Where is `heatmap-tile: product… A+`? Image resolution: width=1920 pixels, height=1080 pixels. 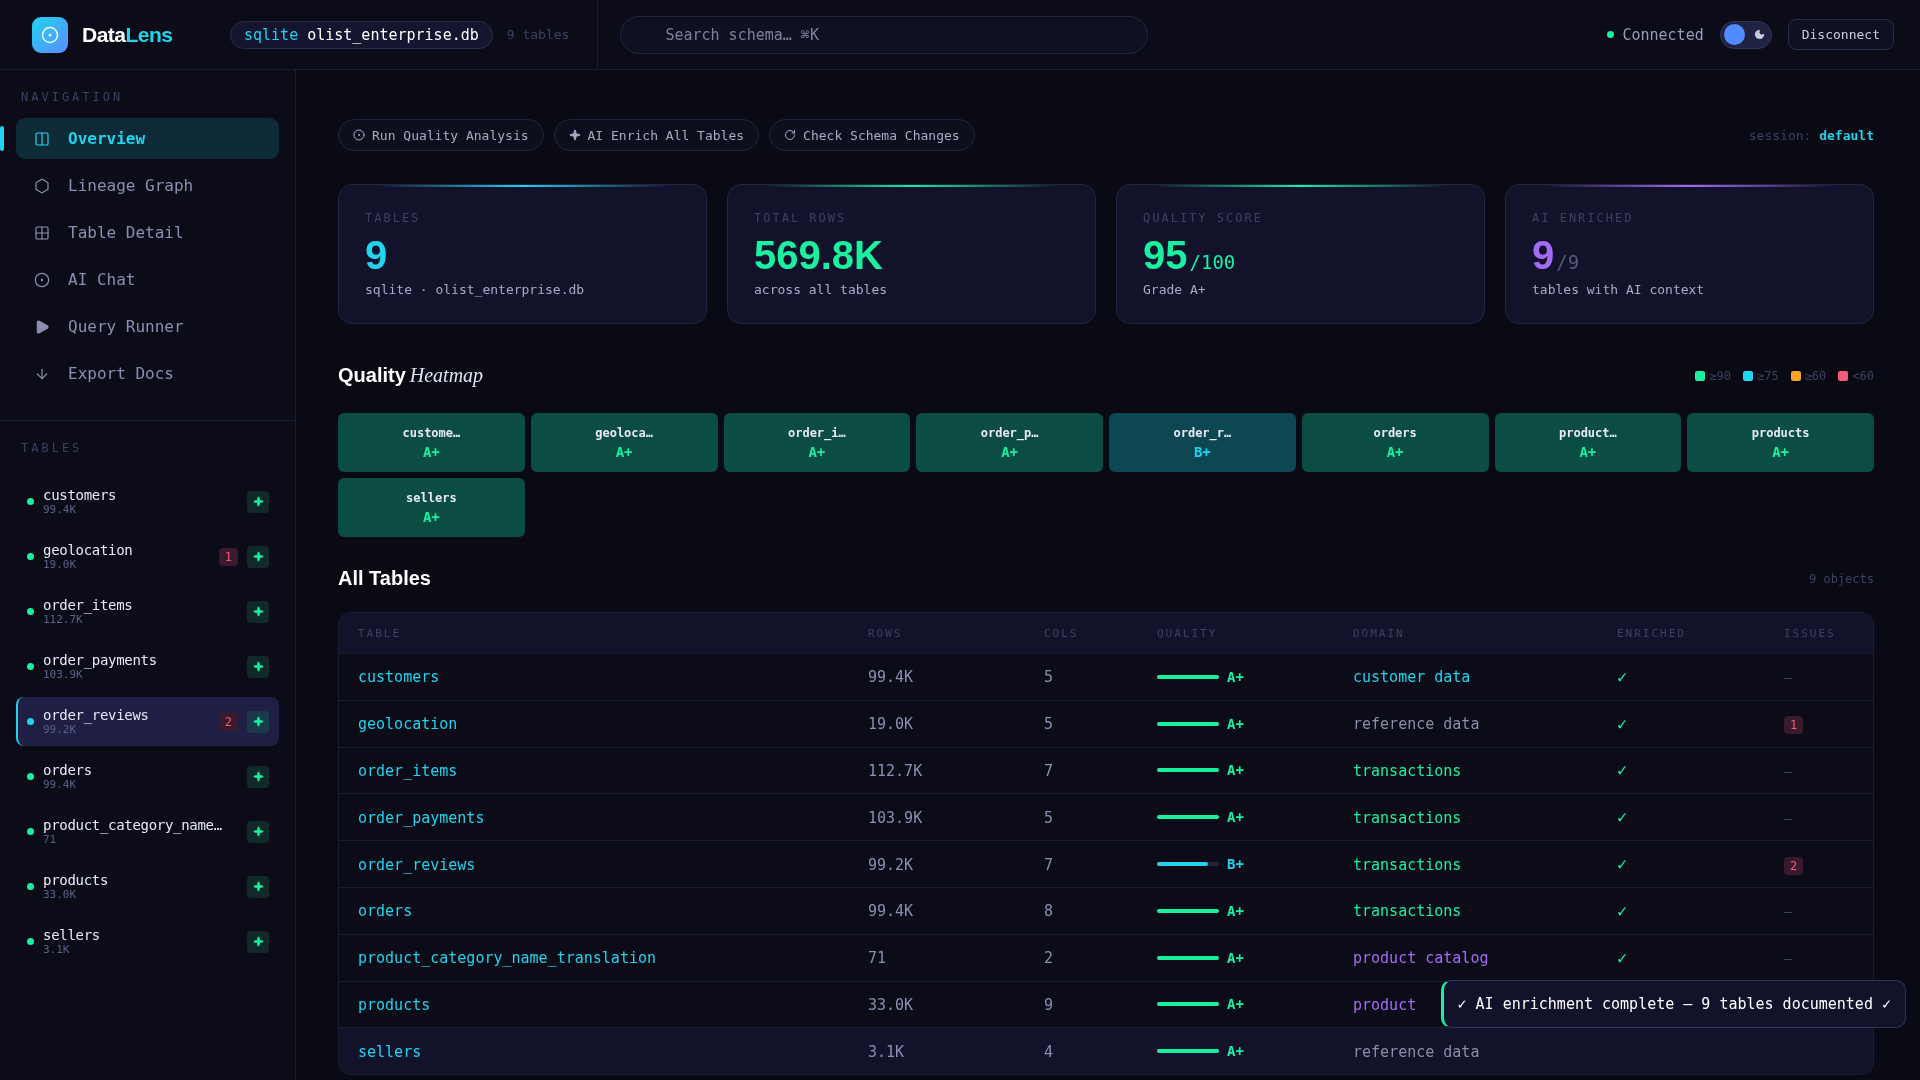 heatmap-tile: product… A+ is located at coordinates (1588, 442).